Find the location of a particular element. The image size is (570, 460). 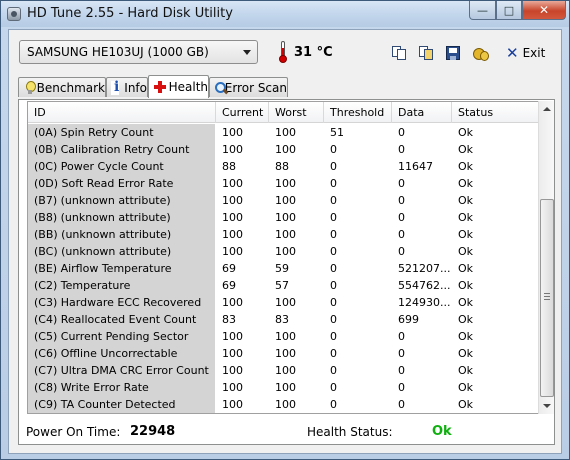

table-row: (C9) TA Counter Detected 100 100 0 0 Ok is located at coordinates (283, 404).